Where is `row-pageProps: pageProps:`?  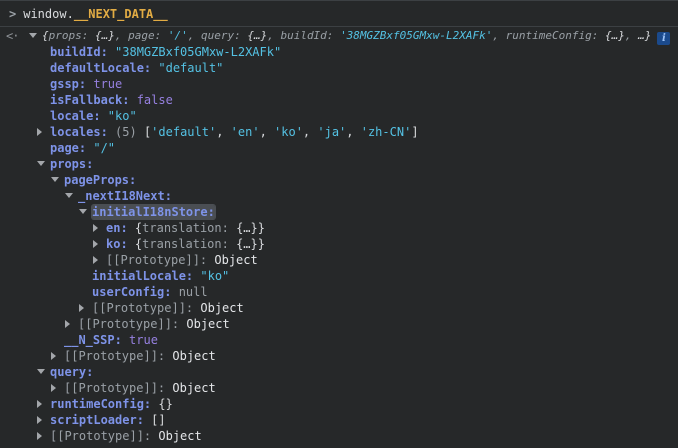 row-pageProps: pageProps: is located at coordinates (339, 180).